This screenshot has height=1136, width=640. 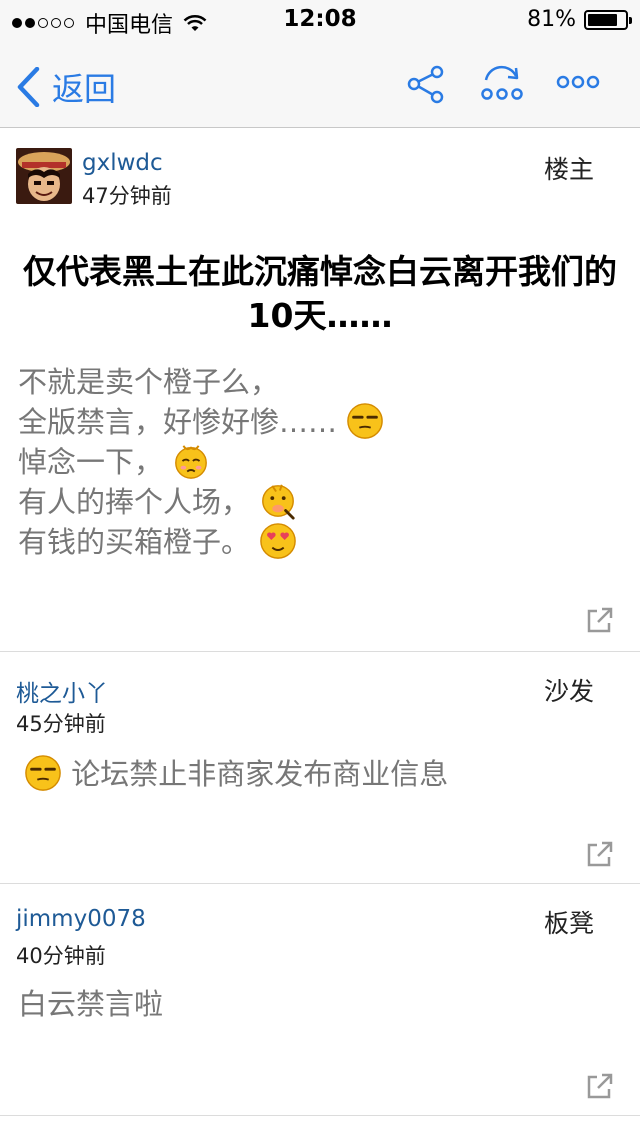 I want to click on post-time: 47分钟前, so click(x=127, y=196).